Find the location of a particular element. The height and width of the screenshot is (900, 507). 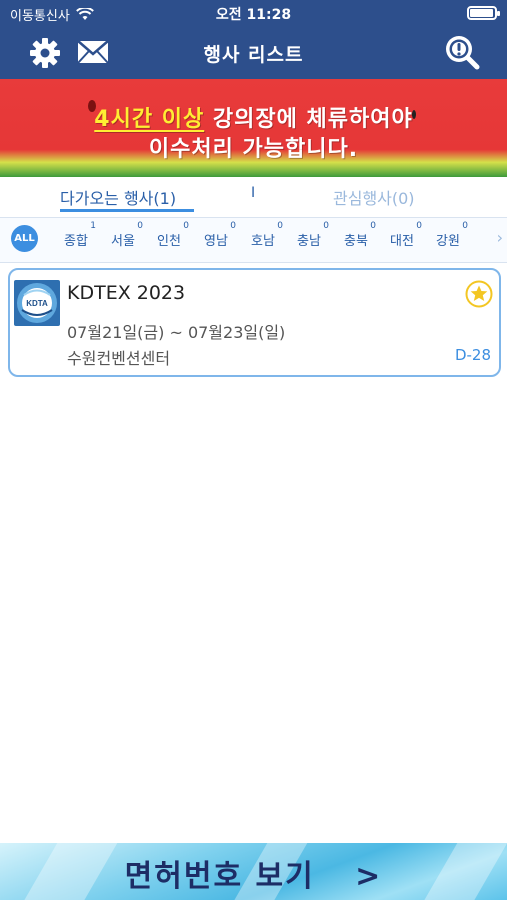

event-dates: 07월21일(금) ~ 07월23일(일) is located at coordinates (176, 332).